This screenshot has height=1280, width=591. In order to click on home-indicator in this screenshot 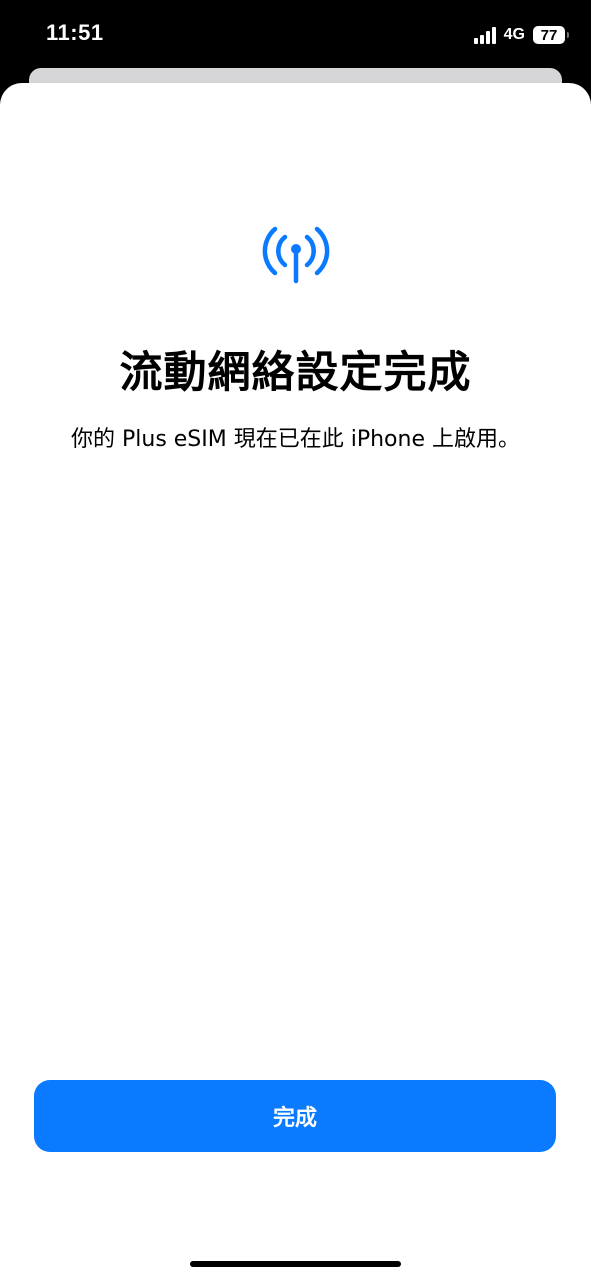, I will do `click(295, 1264)`.